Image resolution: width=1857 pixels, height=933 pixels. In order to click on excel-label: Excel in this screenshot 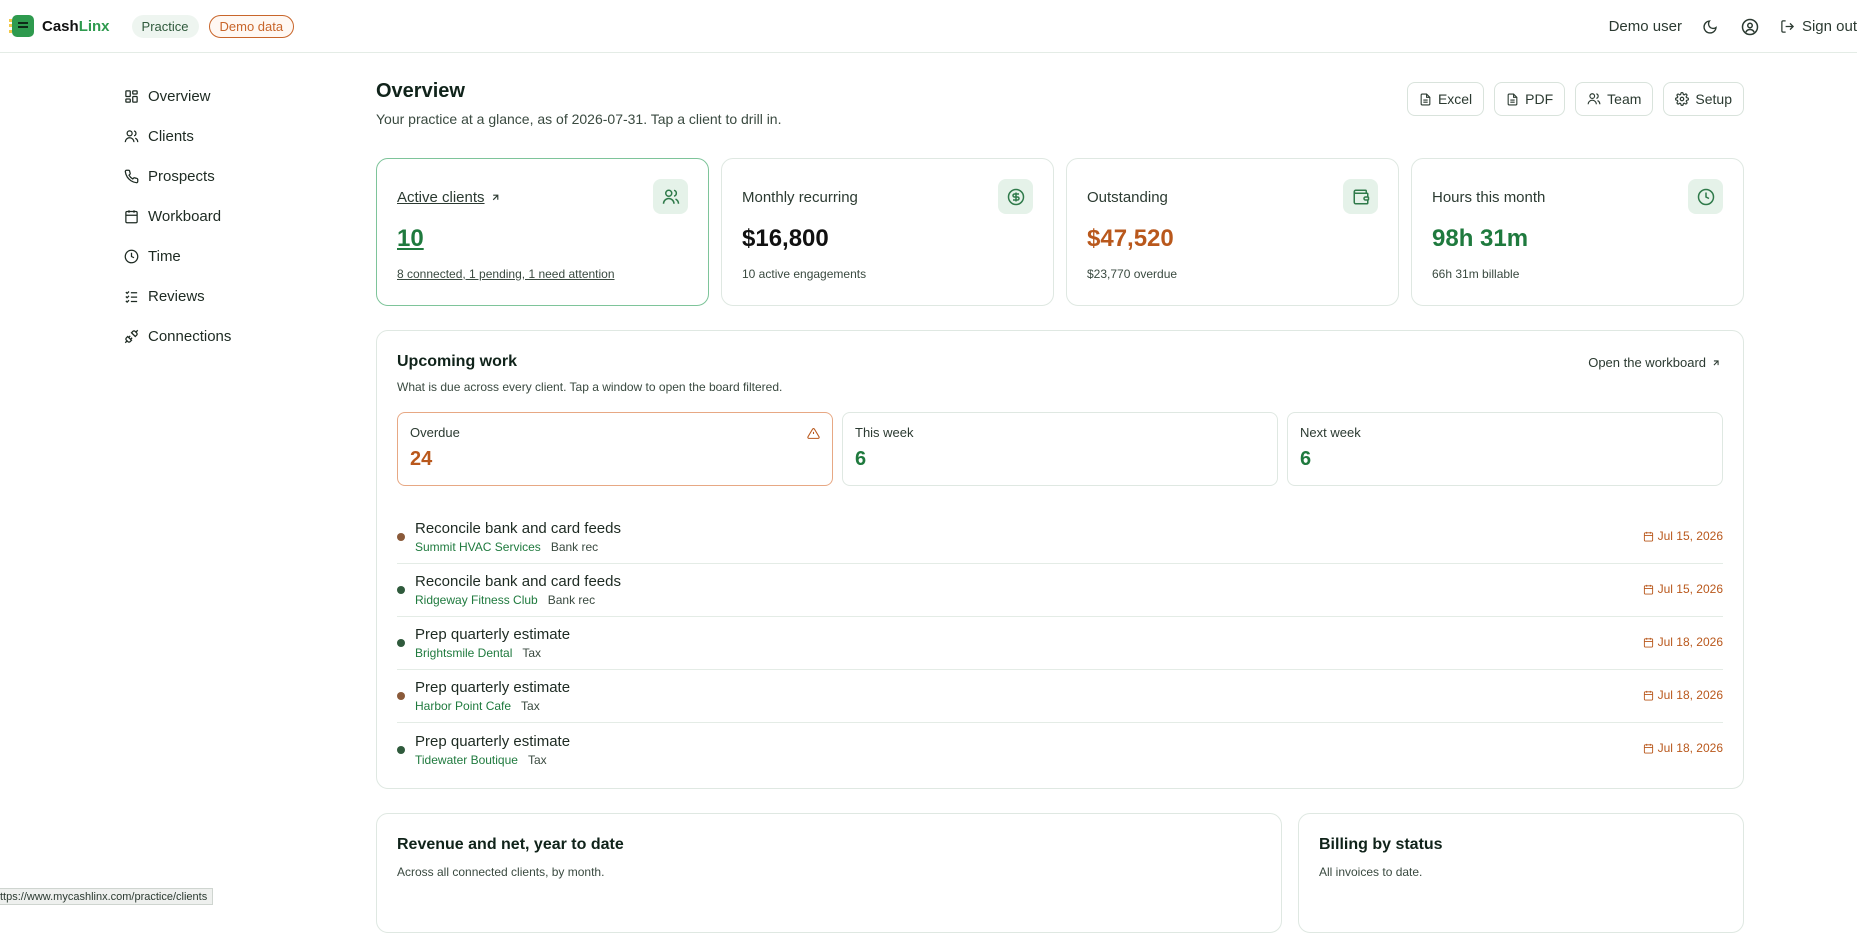, I will do `click(1455, 99)`.